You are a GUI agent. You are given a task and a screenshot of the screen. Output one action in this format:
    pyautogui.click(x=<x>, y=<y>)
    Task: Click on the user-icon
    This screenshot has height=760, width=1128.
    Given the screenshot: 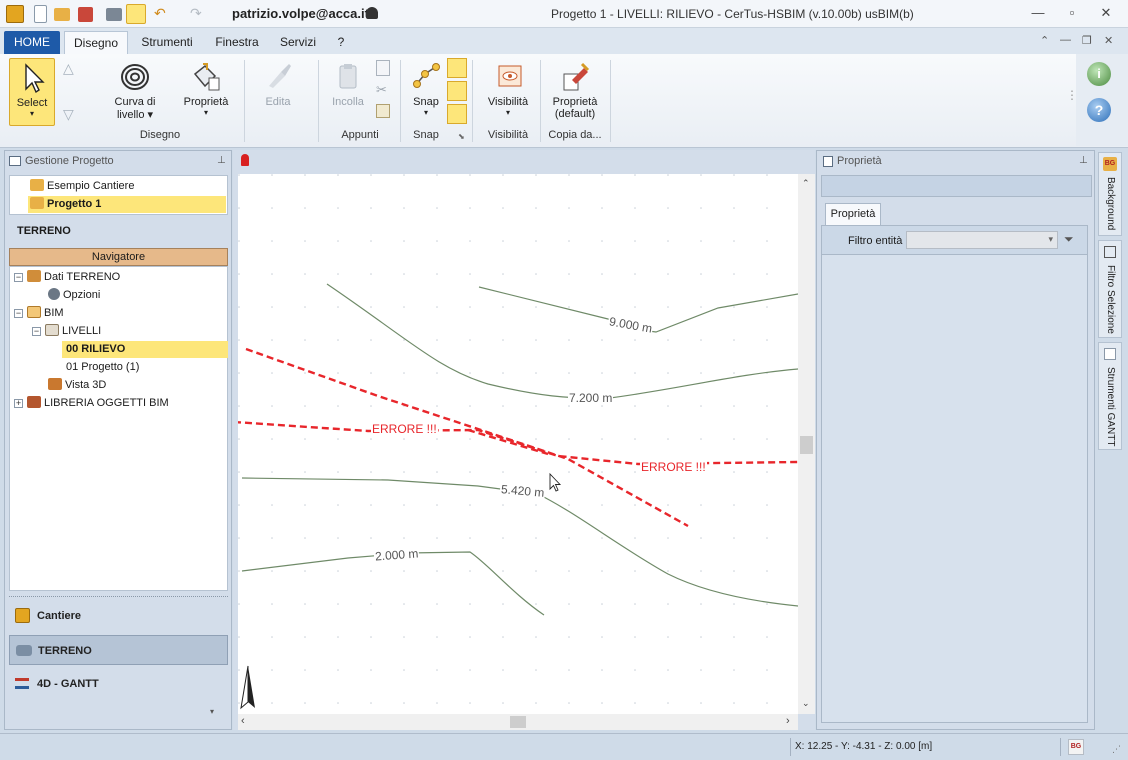 What is the action you would take?
    pyautogui.click(x=372, y=13)
    